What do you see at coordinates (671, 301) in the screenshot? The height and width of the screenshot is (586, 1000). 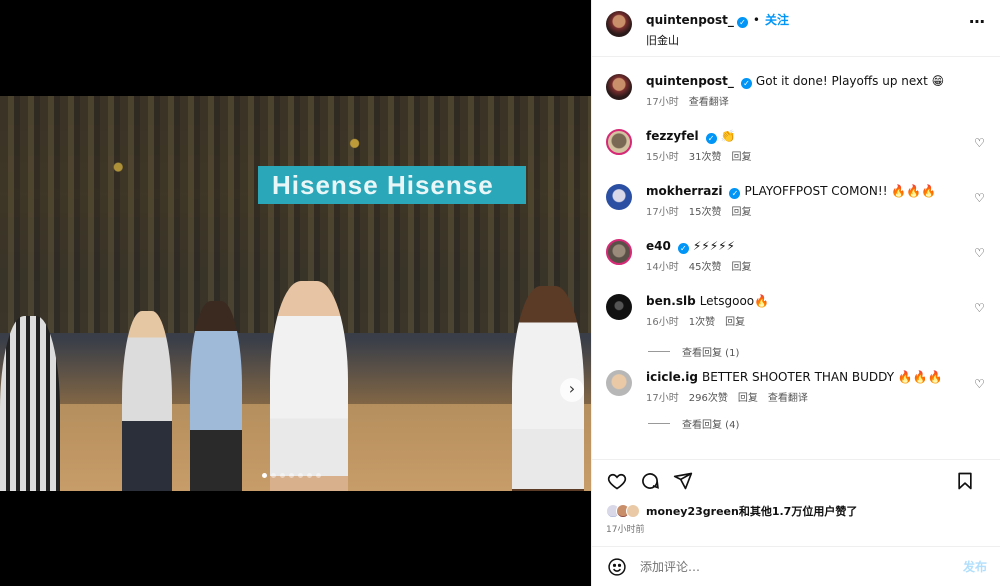 I see `commenter-username: ben.slb` at bounding box center [671, 301].